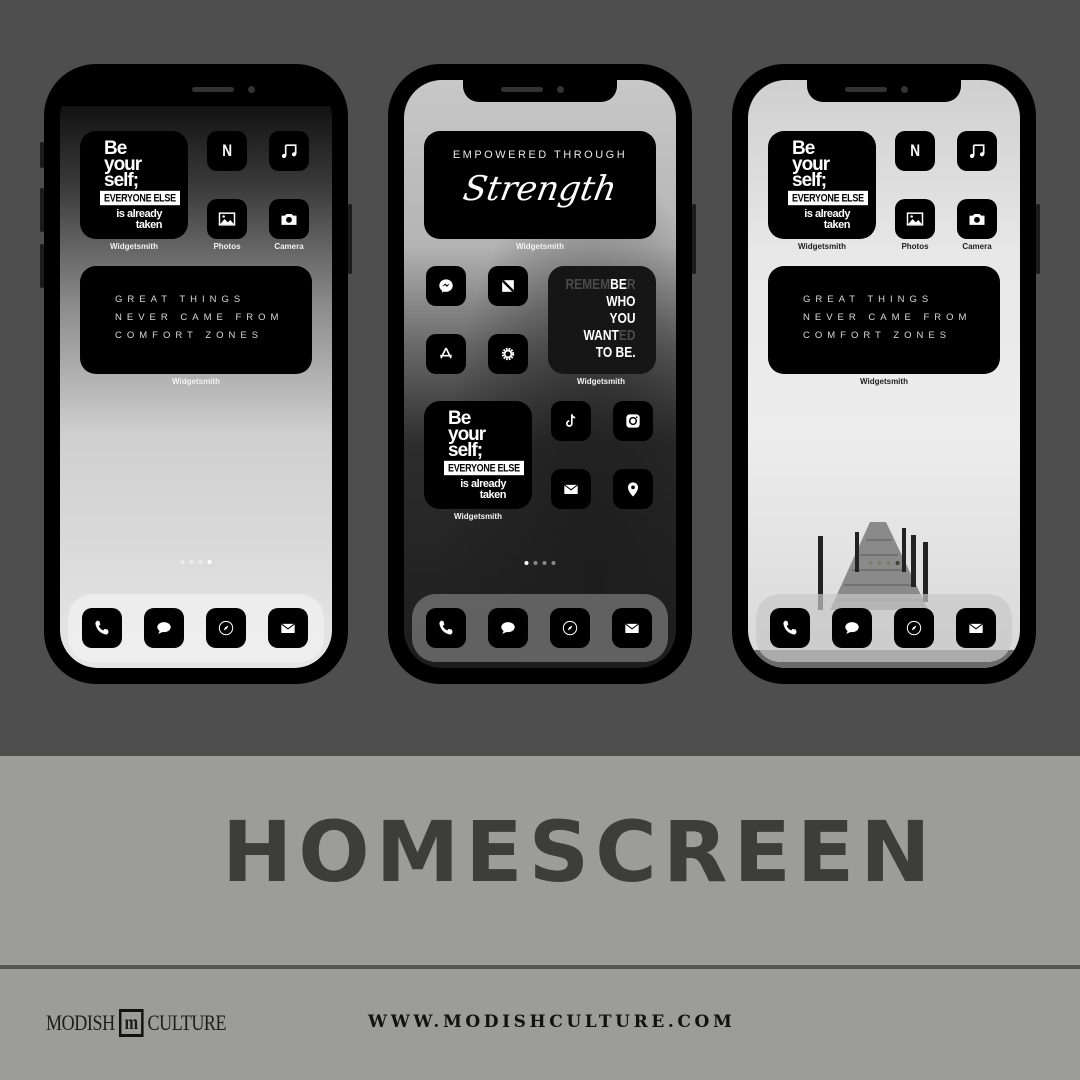  Describe the element at coordinates (446, 286) in the screenshot. I see `app-messenger` at that location.